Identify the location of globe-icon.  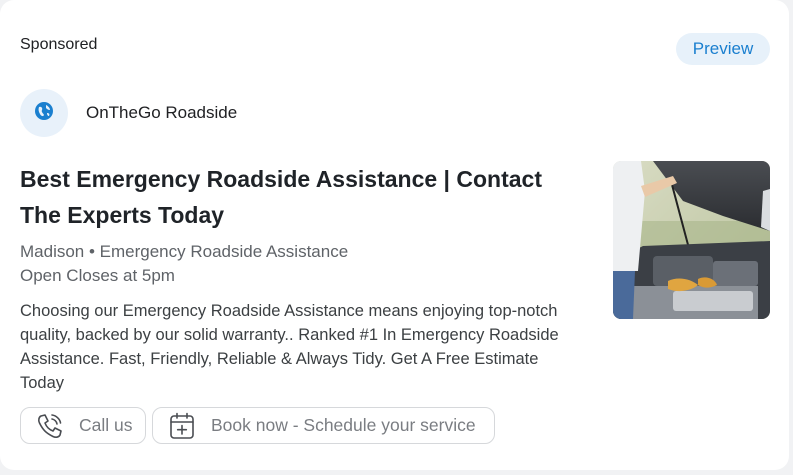
(44, 113).